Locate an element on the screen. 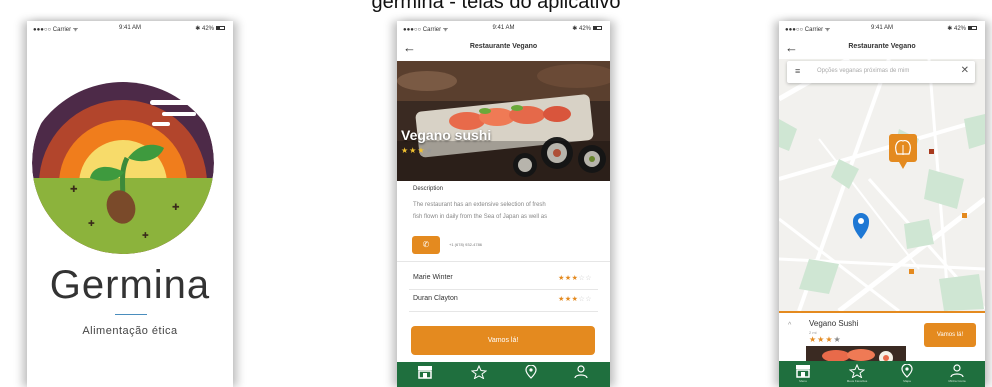 The height and width of the screenshot is (387, 992). close-icon: ✕ is located at coordinates (965, 70).